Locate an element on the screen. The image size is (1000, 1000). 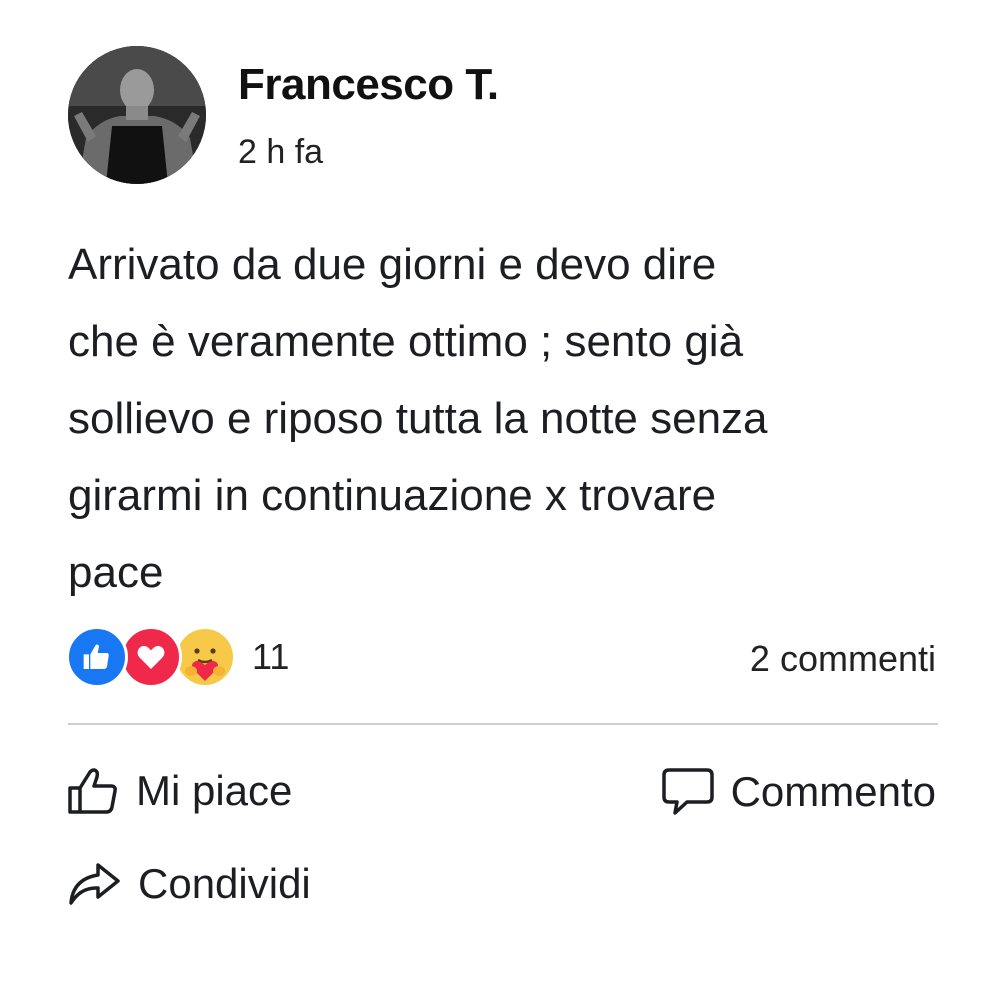
divider is located at coordinates (503, 724).